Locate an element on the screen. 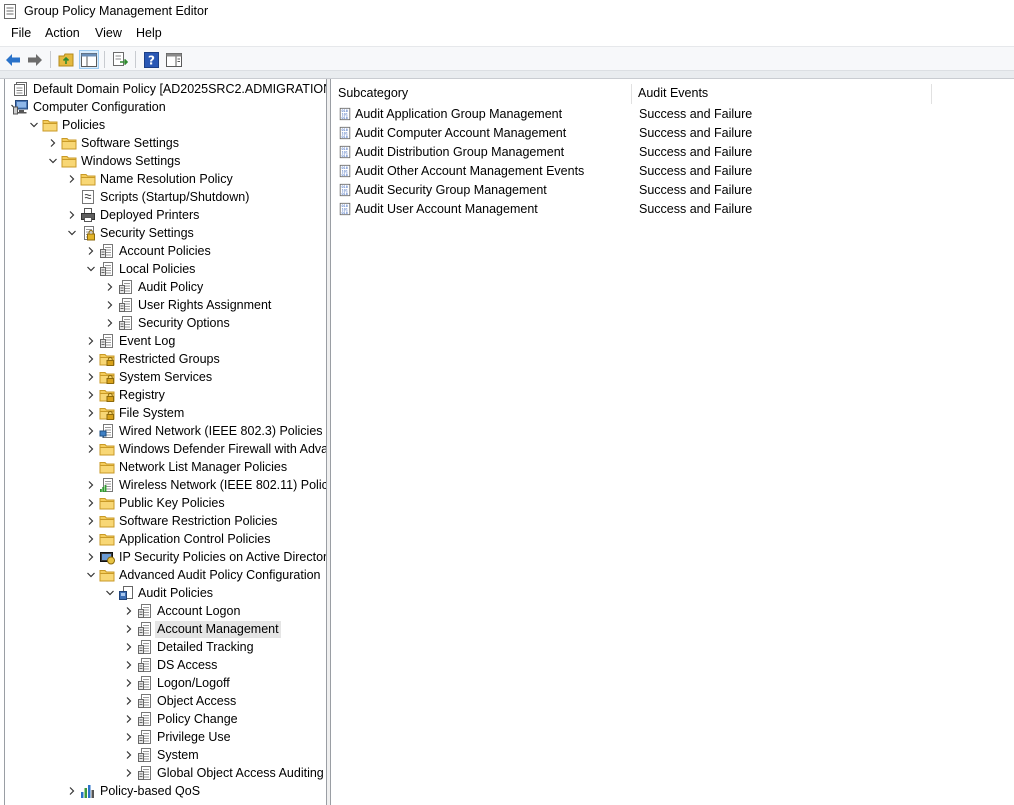  tree-node: Policy-based QoS is located at coordinates (165, 791).